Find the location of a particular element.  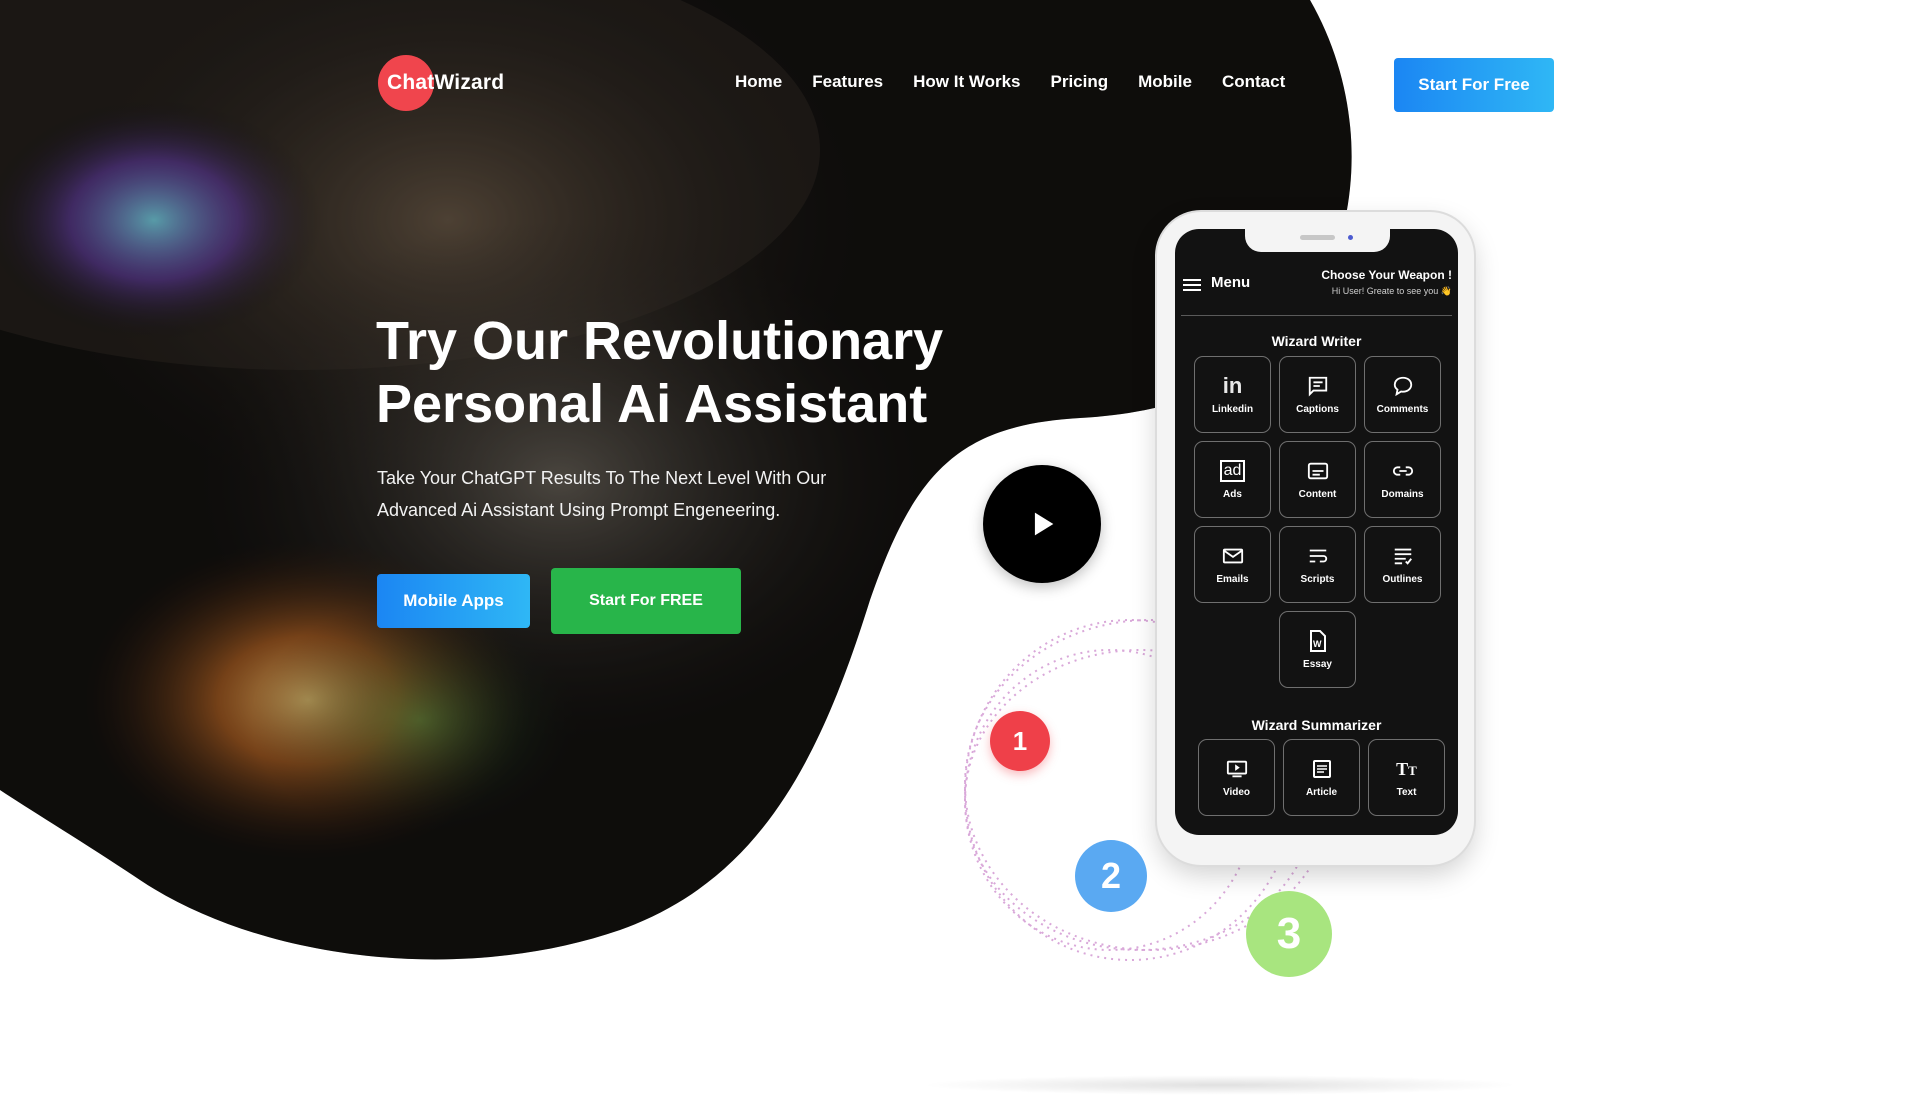

tool-label: Video is located at coordinates (1236, 792).